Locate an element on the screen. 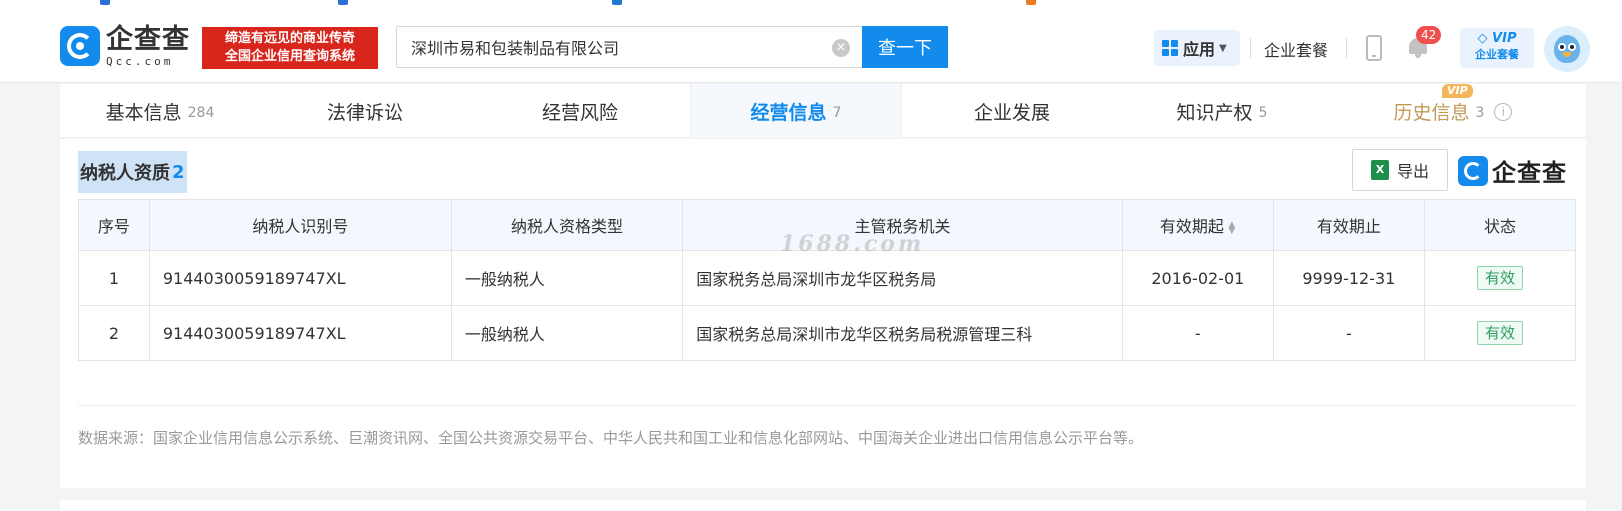 The height and width of the screenshot is (511, 1622). col-header-valid-from: 有效期起 ▲ ▼ is located at coordinates (1197, 225).